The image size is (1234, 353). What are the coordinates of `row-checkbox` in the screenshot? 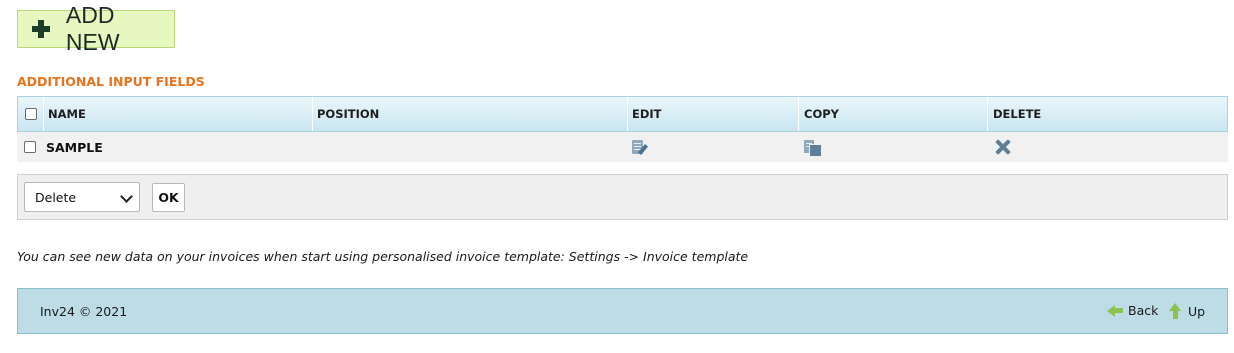 It's located at (29, 147).